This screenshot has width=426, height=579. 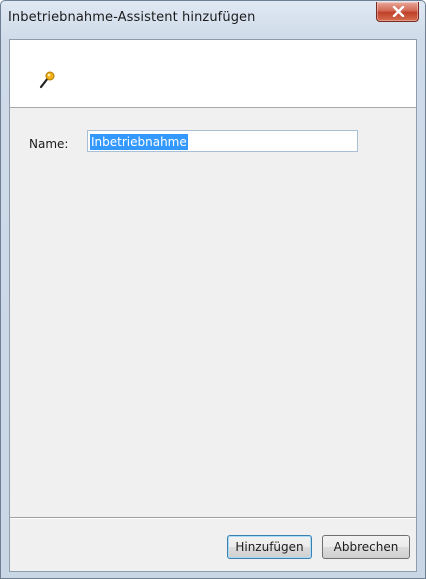 I want to click on add-button: Hinzufügen, so click(x=269, y=547).